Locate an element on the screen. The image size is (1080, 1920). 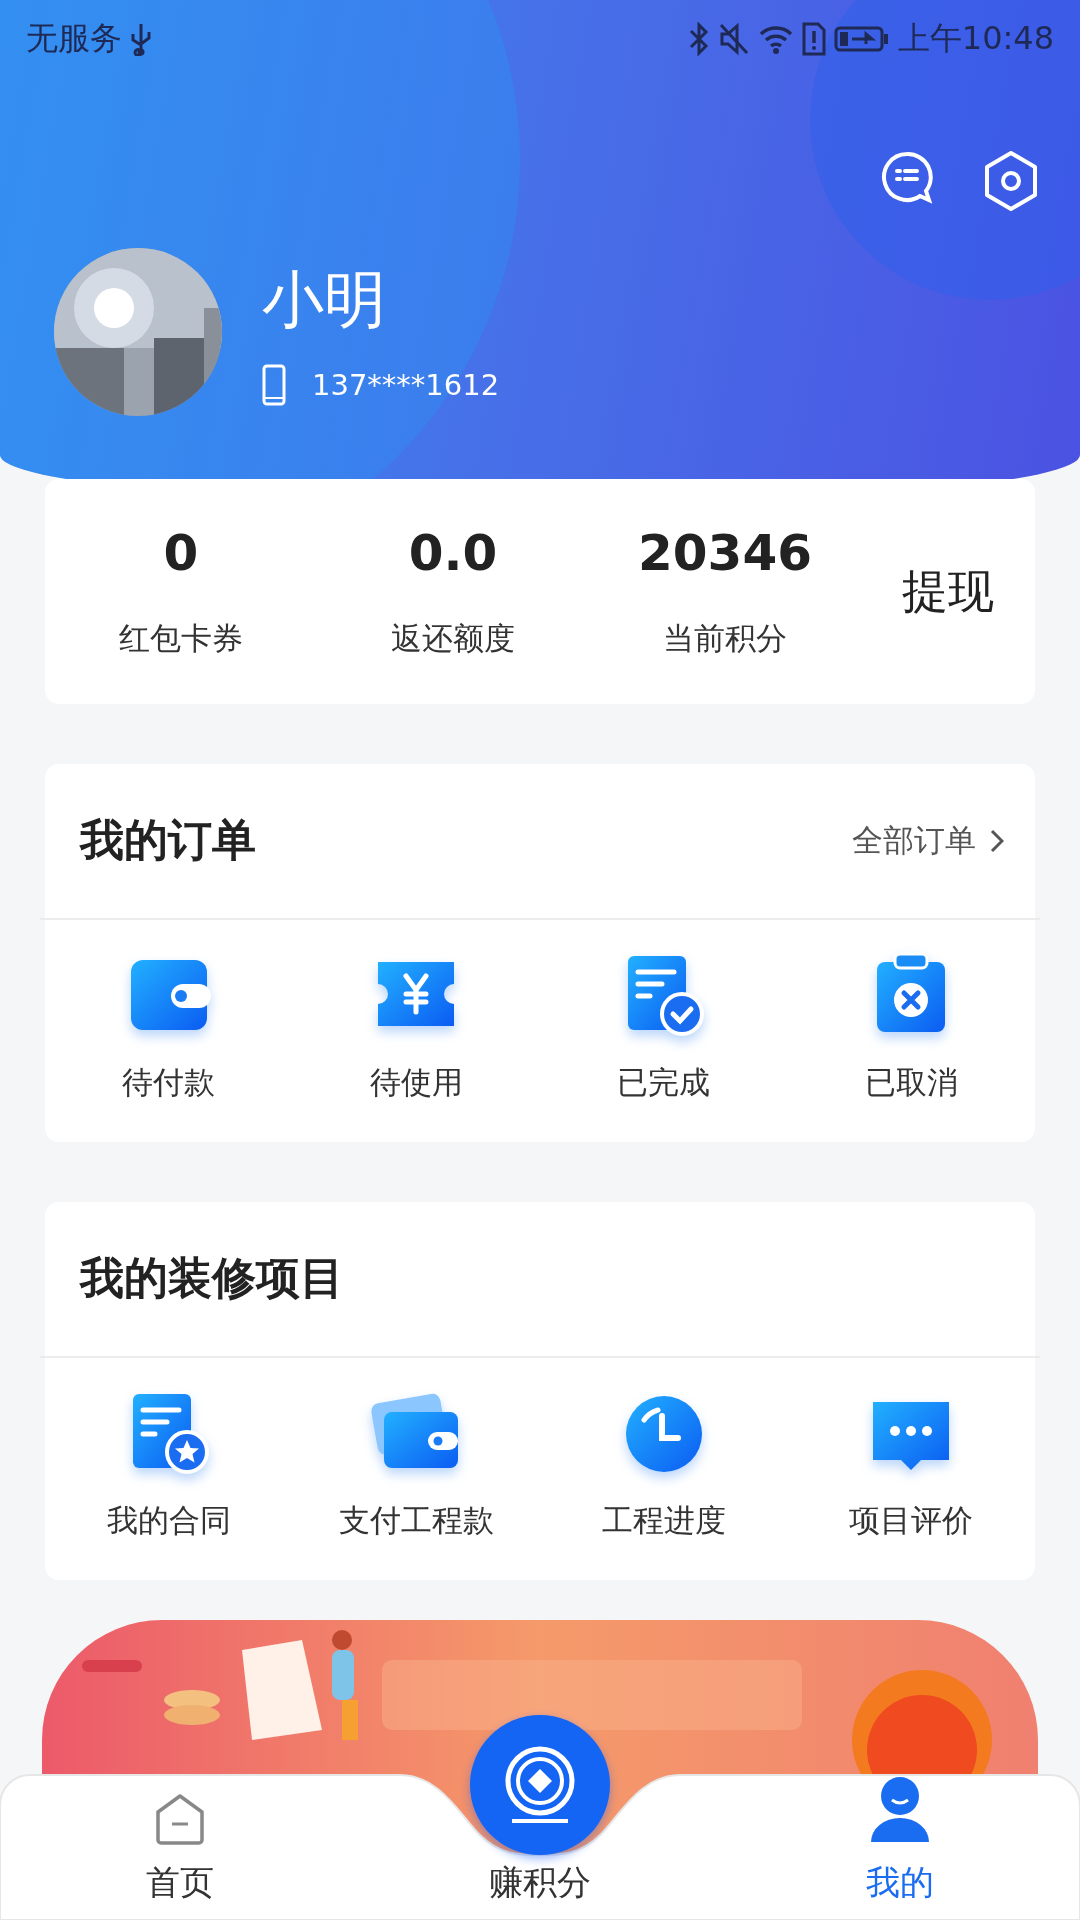
user-name: 小明 is located at coordinates (324, 300).